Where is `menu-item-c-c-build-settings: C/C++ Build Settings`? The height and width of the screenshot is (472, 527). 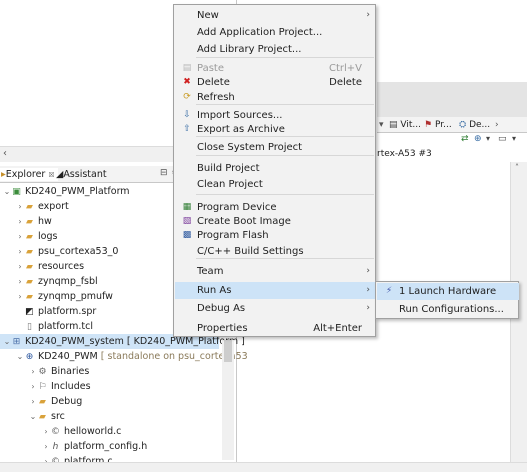 menu-item-c-c-build-settings: C/C++ Build Settings is located at coordinates (275, 251).